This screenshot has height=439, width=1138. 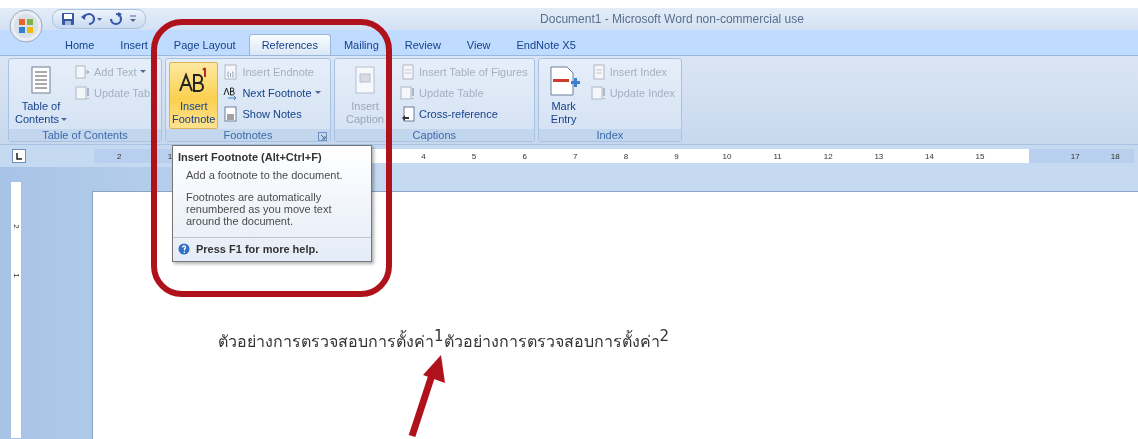 What do you see at coordinates (80, 44) in the screenshot?
I see `ribbon-tab: Home` at bounding box center [80, 44].